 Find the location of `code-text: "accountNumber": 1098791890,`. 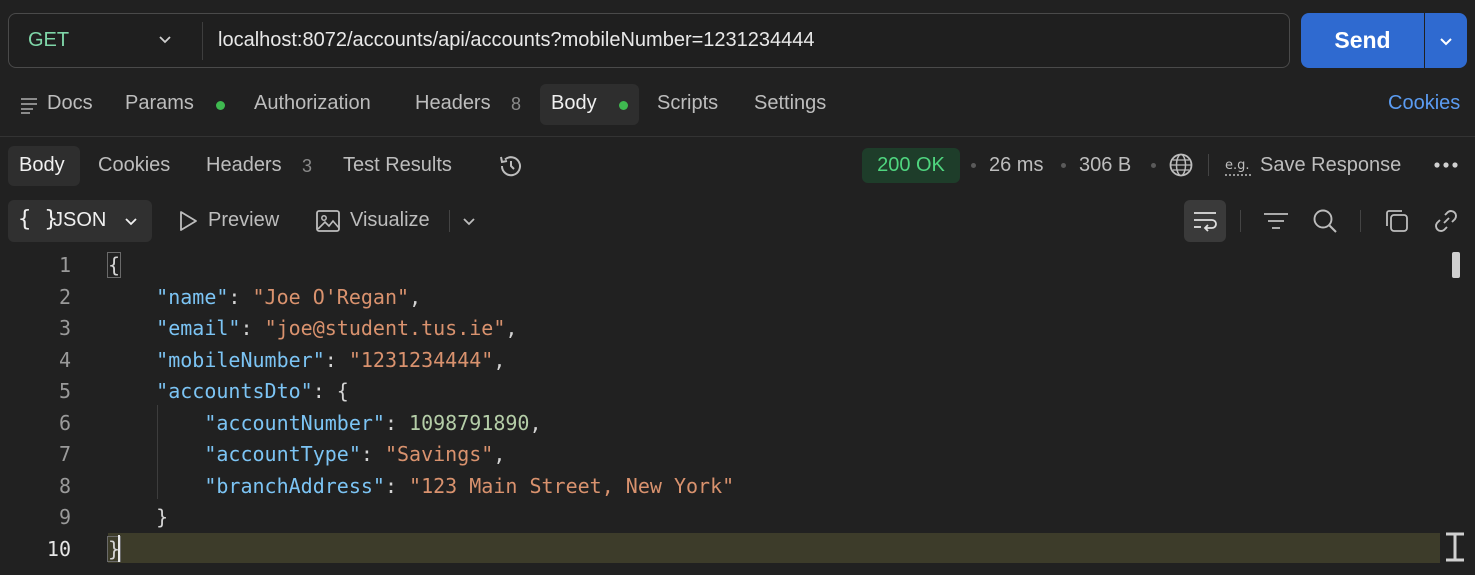

code-text: "accountNumber": 1098791890, is located at coordinates (373, 422).